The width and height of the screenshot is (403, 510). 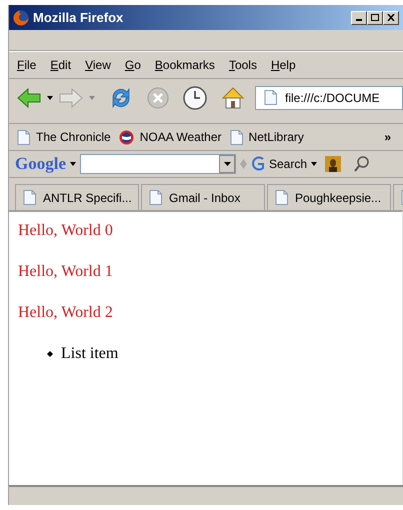 I want to click on bookmark-item: NetLibrary, so click(x=267, y=137).